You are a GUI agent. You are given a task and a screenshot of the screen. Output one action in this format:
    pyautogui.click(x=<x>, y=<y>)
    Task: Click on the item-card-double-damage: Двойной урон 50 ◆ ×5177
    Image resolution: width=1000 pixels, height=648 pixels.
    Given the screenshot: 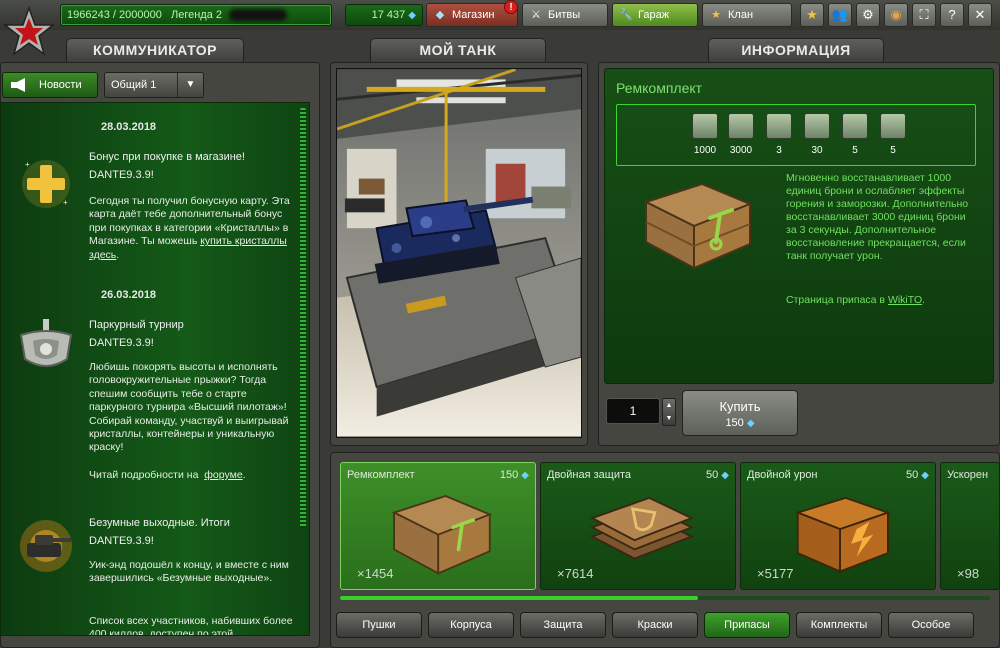 What is the action you would take?
    pyautogui.click(x=838, y=526)
    